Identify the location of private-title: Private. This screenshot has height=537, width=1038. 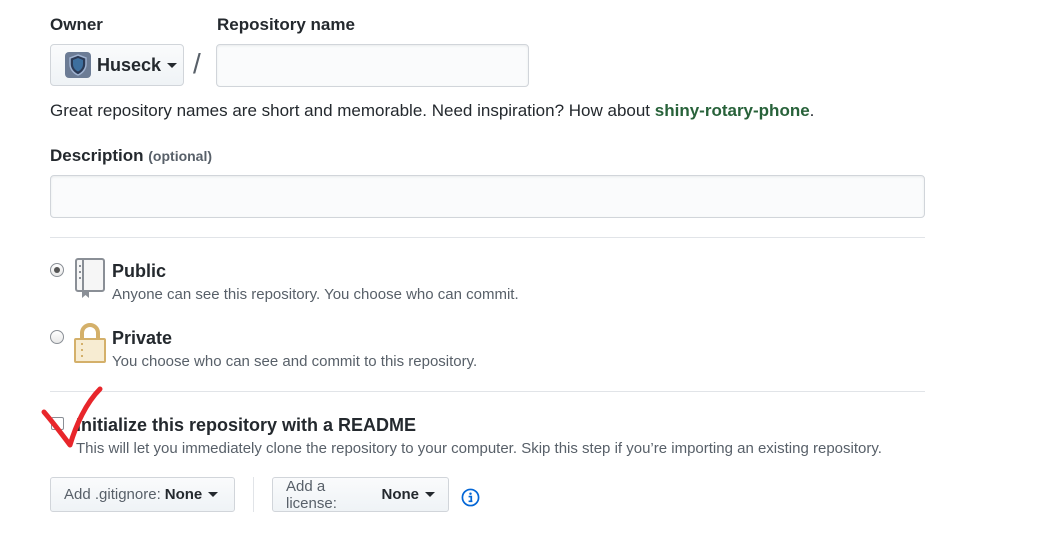
(142, 338).